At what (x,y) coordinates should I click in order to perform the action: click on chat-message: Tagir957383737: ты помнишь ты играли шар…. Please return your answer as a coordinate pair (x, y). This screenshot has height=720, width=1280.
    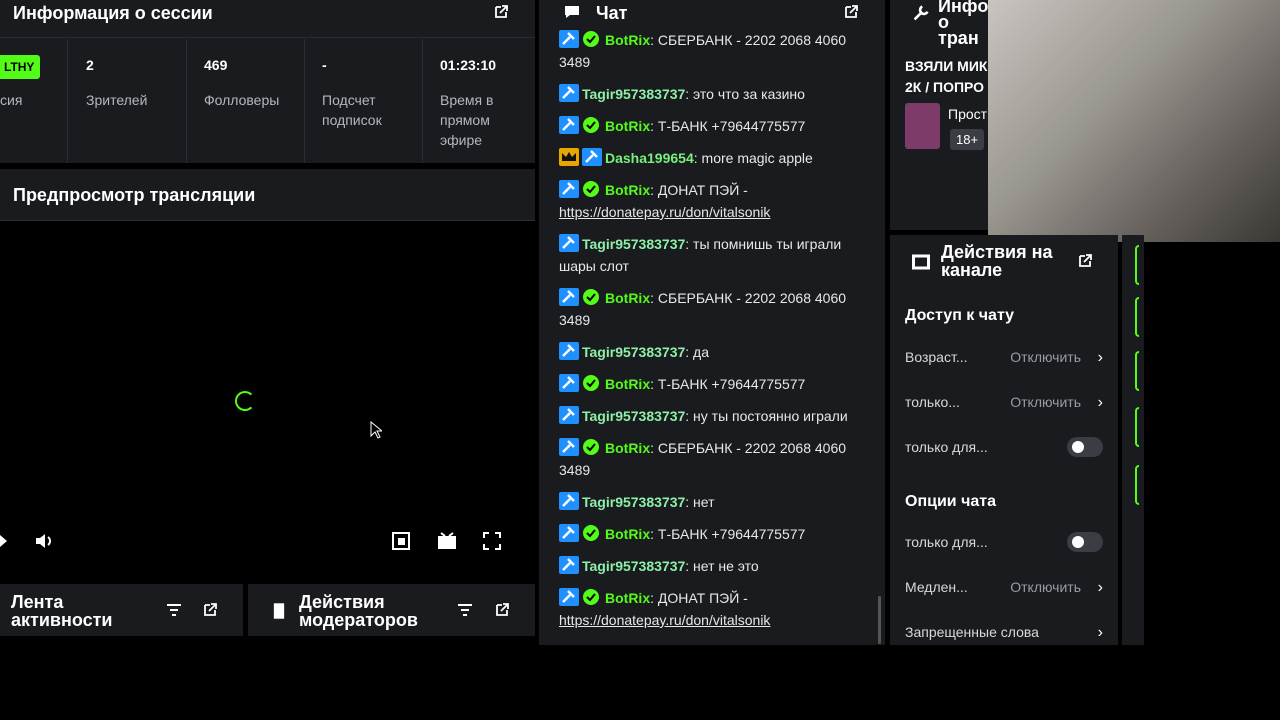
    Looking at the image, I should click on (709, 255).